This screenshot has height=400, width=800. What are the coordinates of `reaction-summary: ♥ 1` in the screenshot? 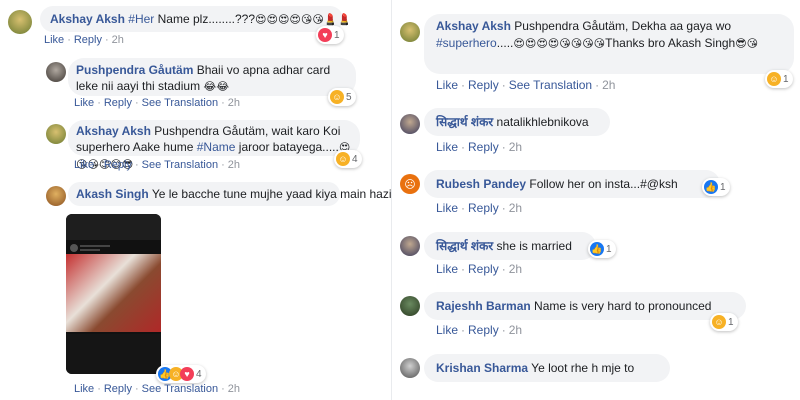 It's located at (330, 35).